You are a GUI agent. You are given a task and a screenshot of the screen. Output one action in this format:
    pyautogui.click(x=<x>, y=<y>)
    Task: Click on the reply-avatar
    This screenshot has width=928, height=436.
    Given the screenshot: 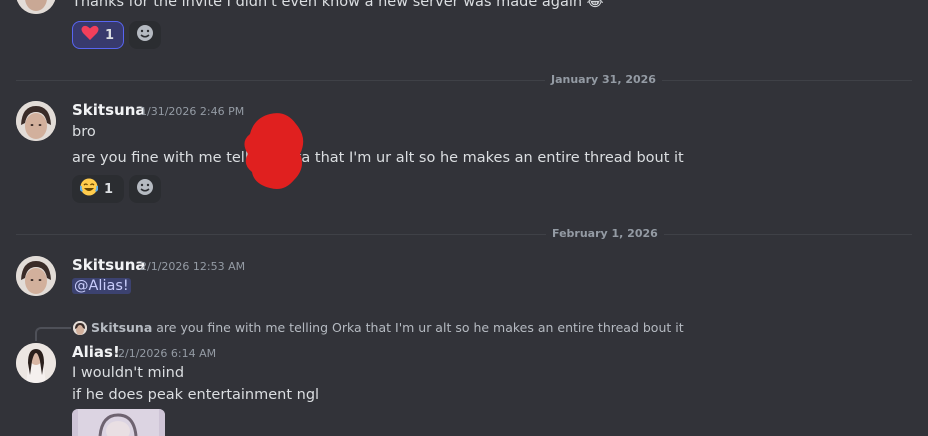 What is the action you would take?
    pyautogui.click(x=80, y=327)
    